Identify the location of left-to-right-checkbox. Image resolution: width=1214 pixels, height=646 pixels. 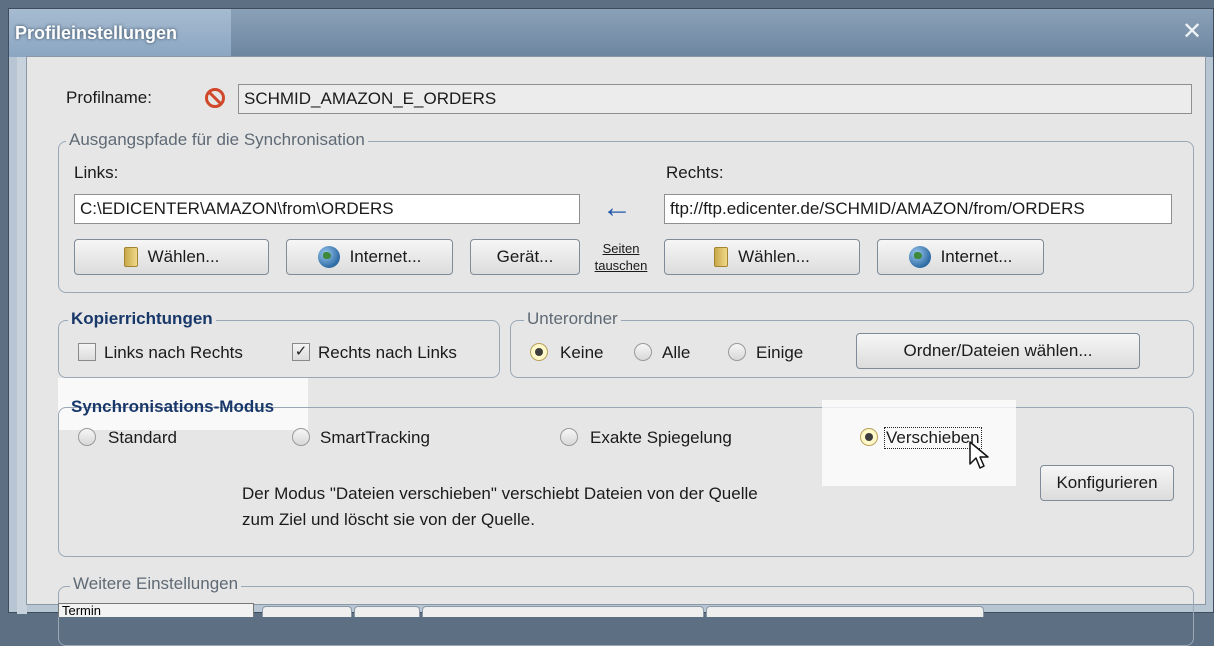
(87, 352).